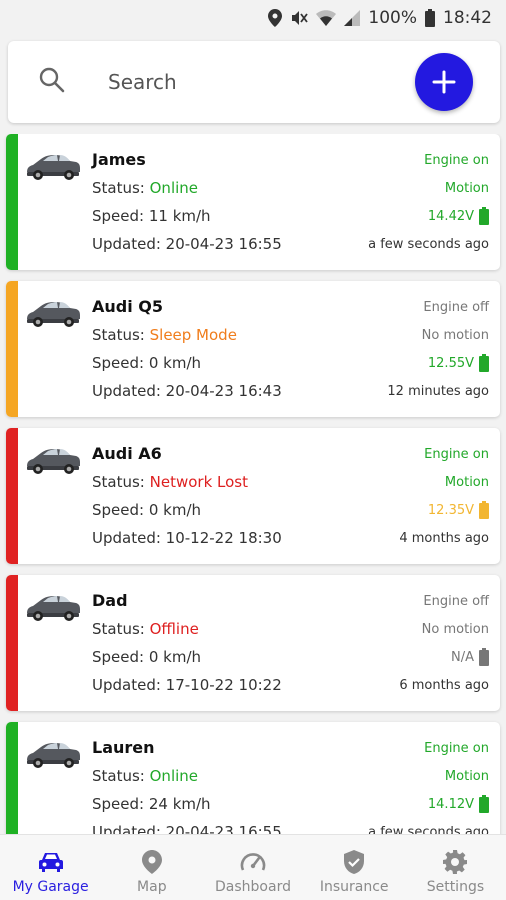  What do you see at coordinates (152, 887) in the screenshot?
I see `nav-label: Map` at bounding box center [152, 887].